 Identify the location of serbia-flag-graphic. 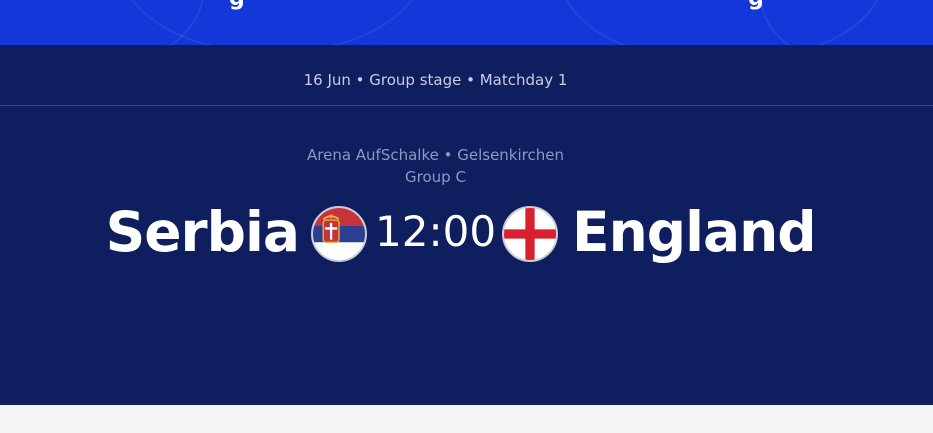
(339, 234).